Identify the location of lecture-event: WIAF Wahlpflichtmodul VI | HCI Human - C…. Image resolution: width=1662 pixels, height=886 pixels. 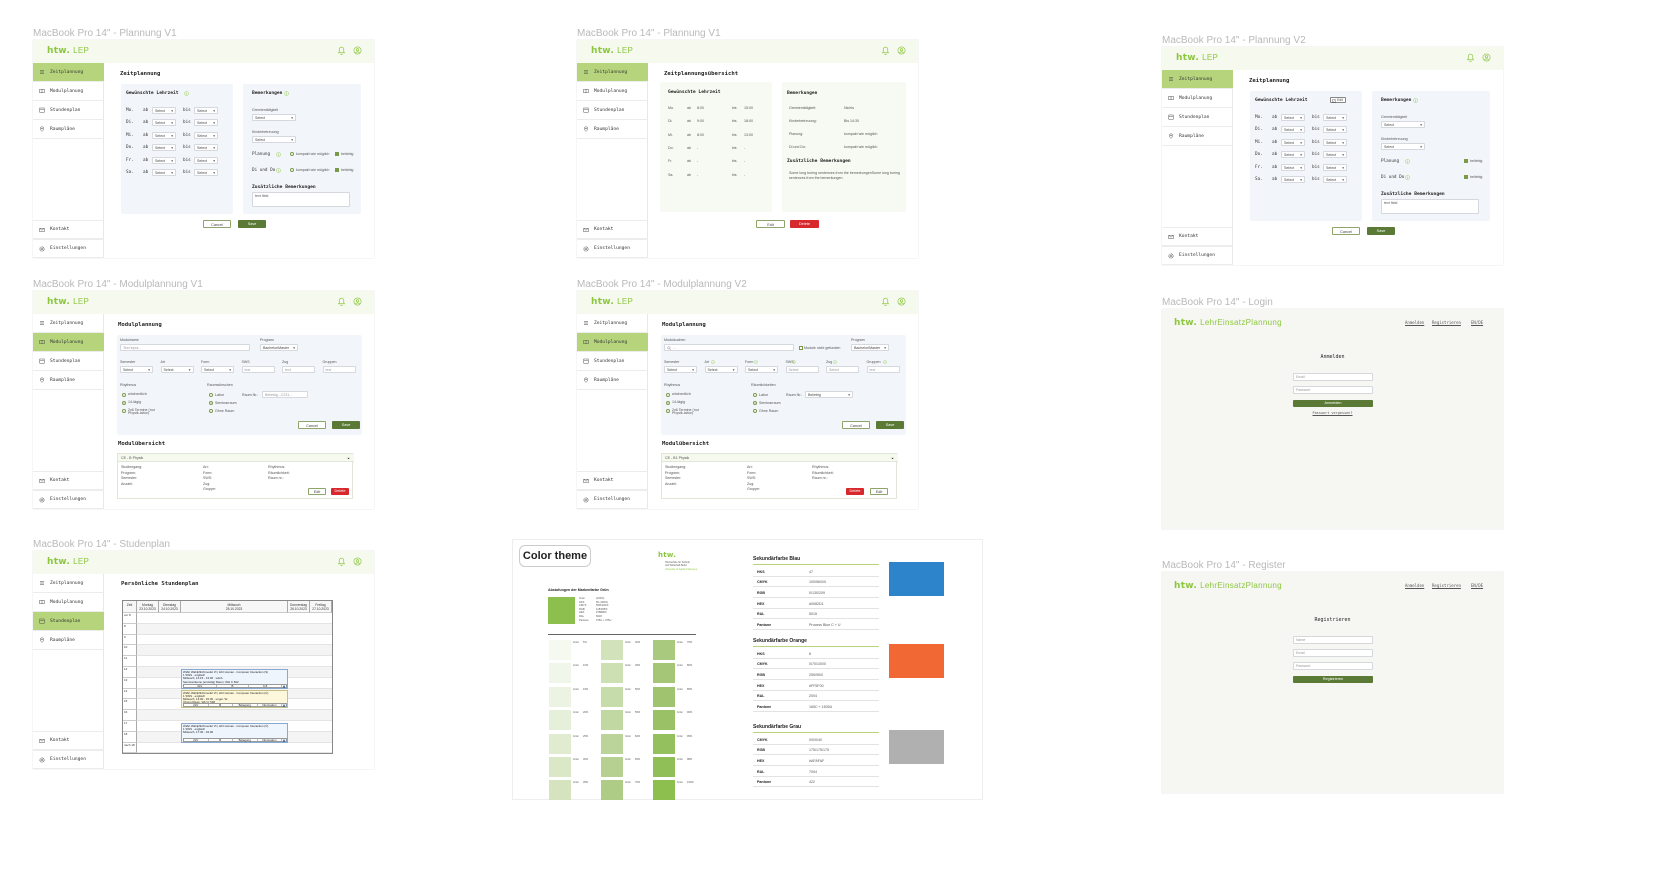
(234, 679).